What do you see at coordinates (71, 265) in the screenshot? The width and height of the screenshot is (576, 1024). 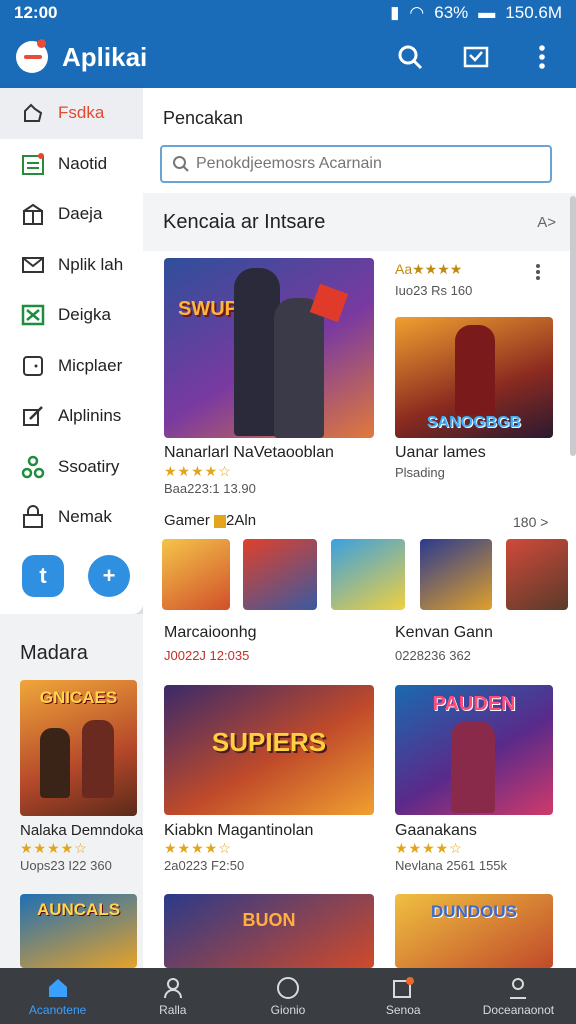 I see `sidebar-item-nplik: Nplik lah` at bounding box center [71, 265].